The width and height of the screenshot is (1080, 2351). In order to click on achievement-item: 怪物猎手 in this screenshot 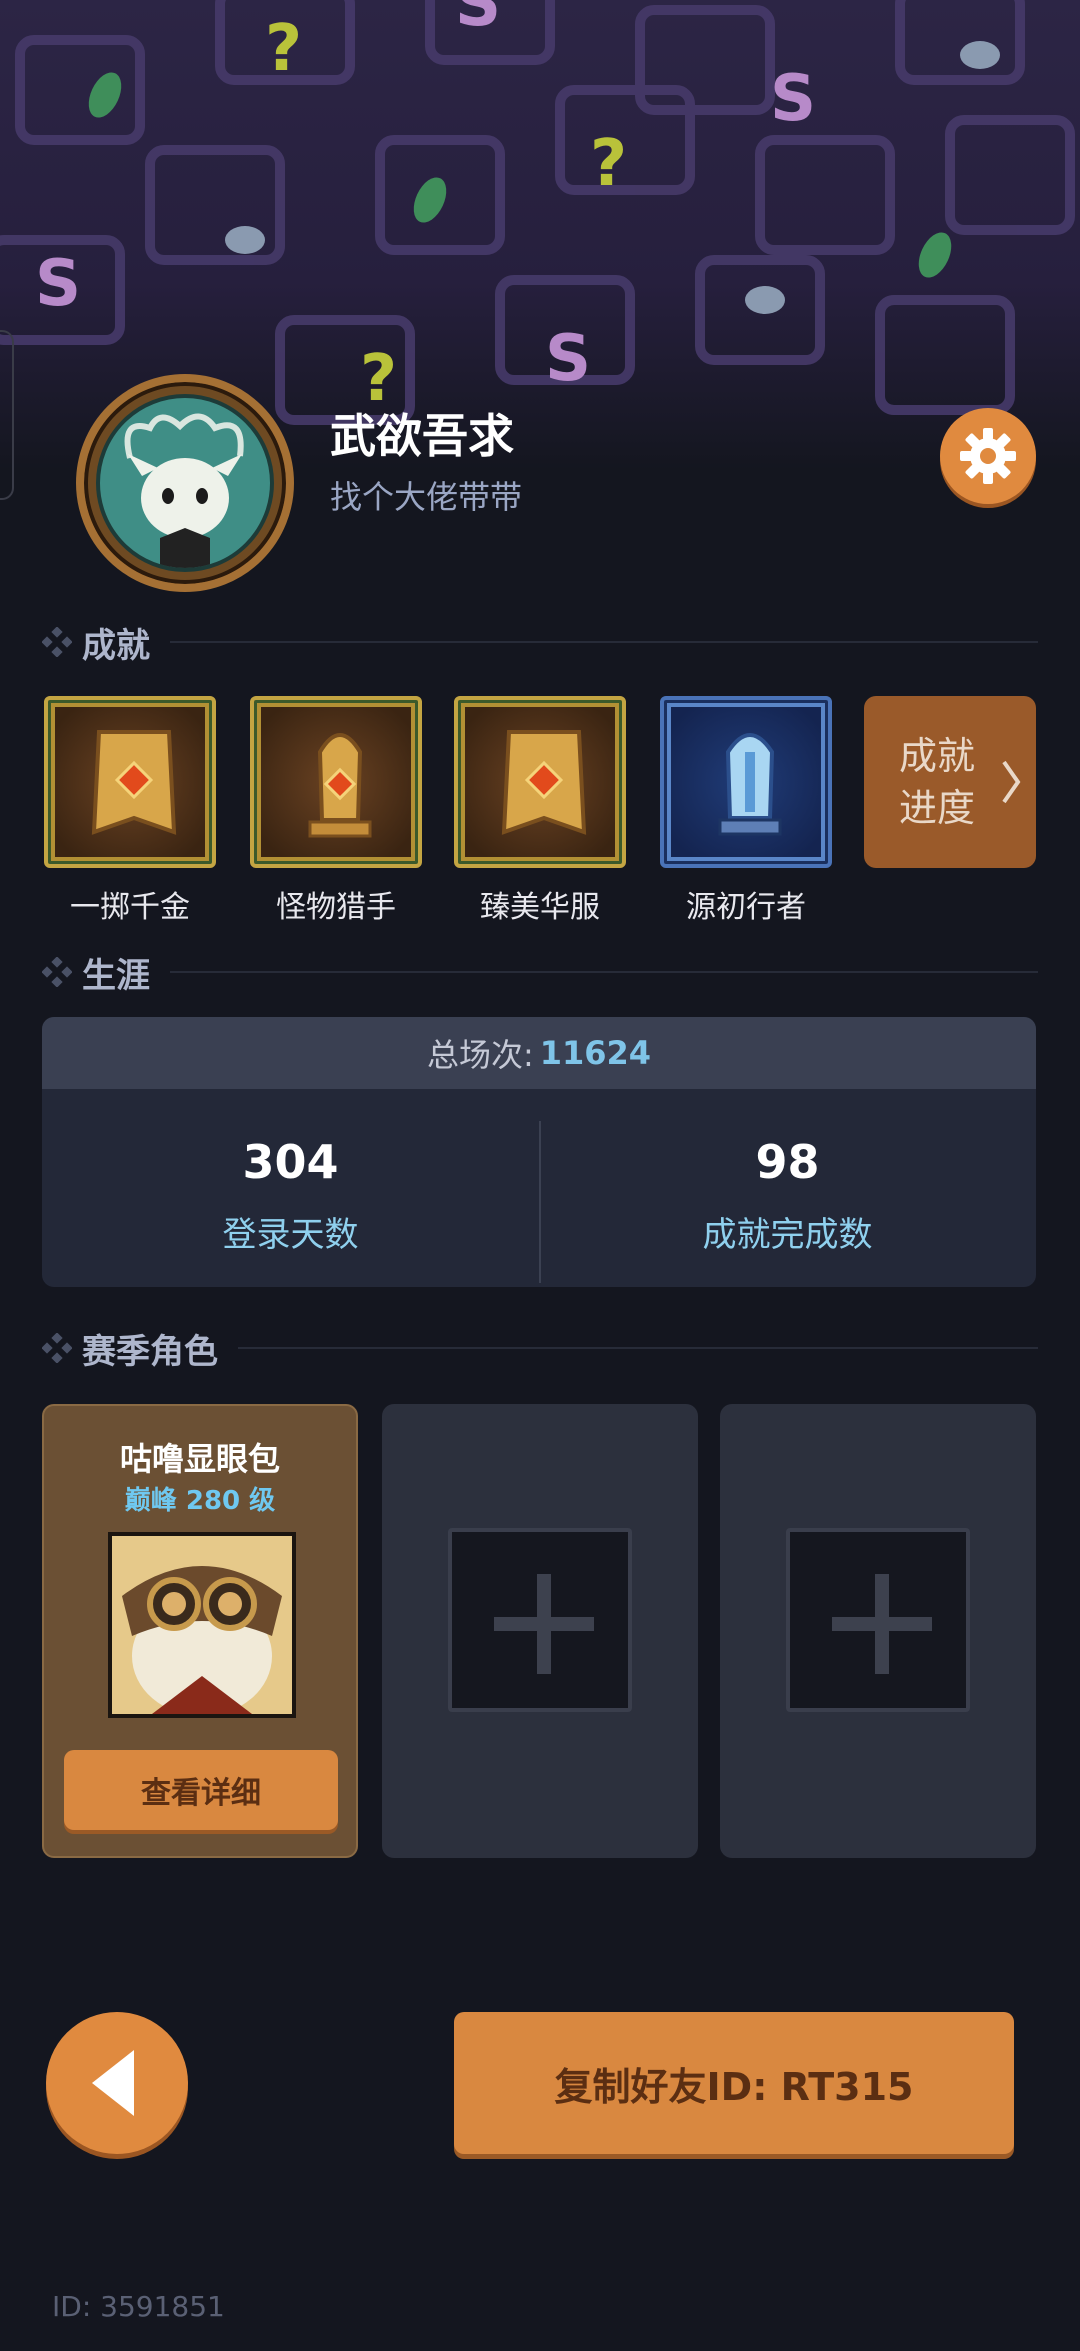, I will do `click(336, 811)`.